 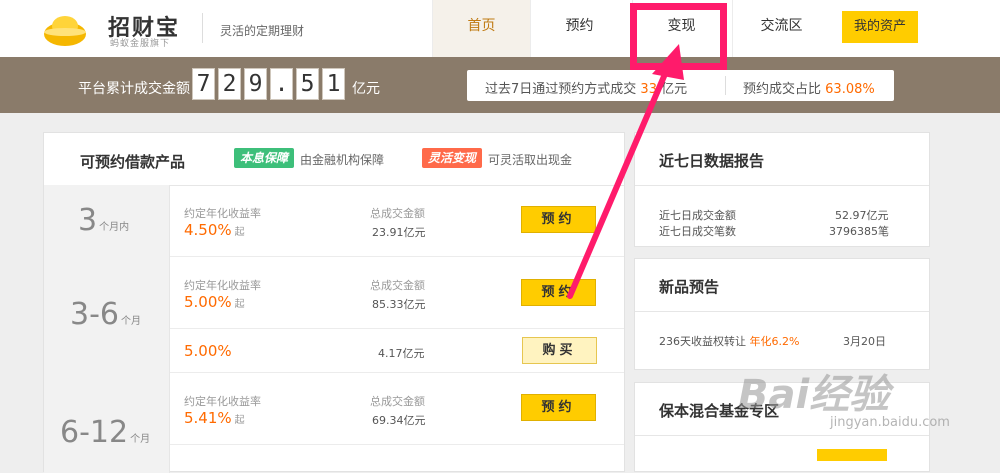 What do you see at coordinates (202, 28) in the screenshot?
I see `logo-divider` at bounding box center [202, 28].